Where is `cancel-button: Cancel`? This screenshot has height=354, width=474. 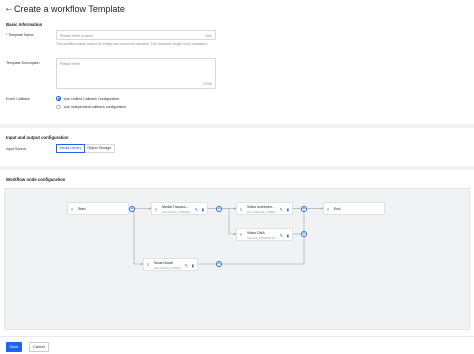 cancel-button: Cancel is located at coordinates (39, 347).